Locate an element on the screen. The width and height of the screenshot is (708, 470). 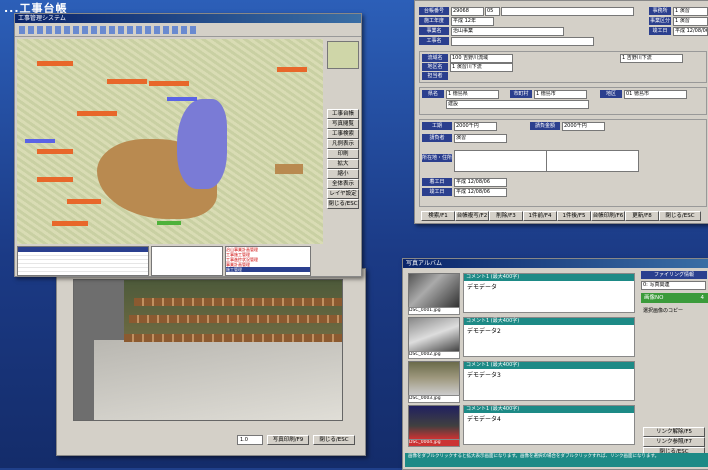
field-pref: 1 徳島県 is located at coordinates (472, 94).